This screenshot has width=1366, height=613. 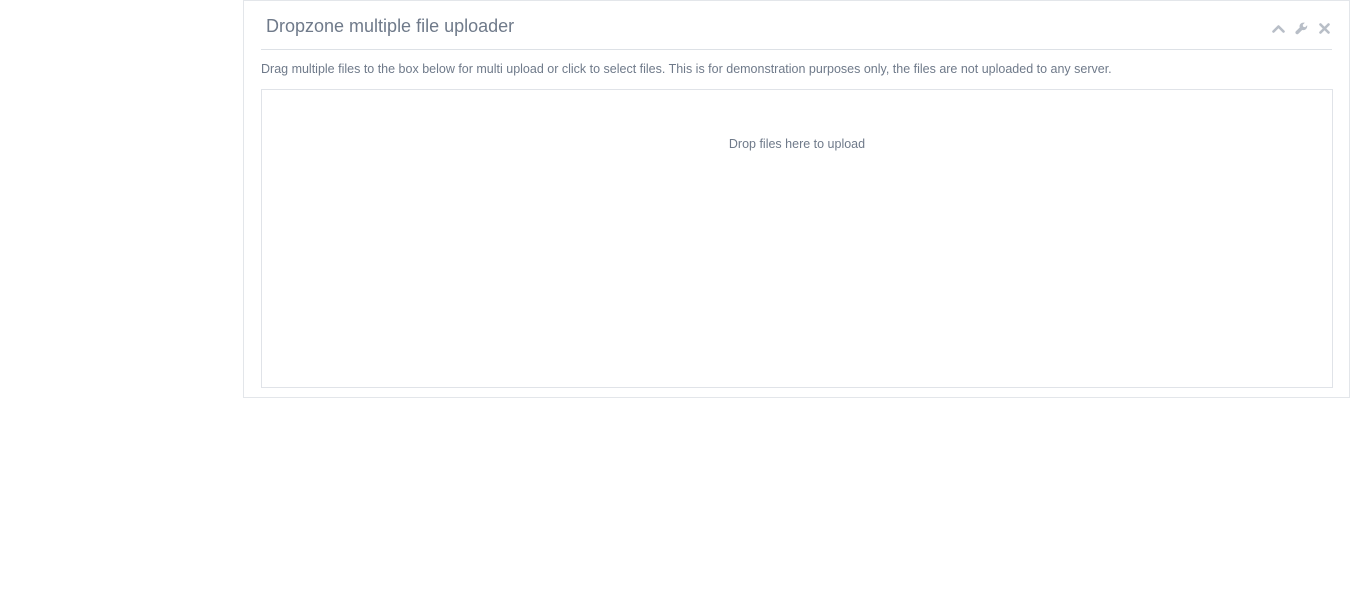 I want to click on collapse-button, so click(x=1278, y=28).